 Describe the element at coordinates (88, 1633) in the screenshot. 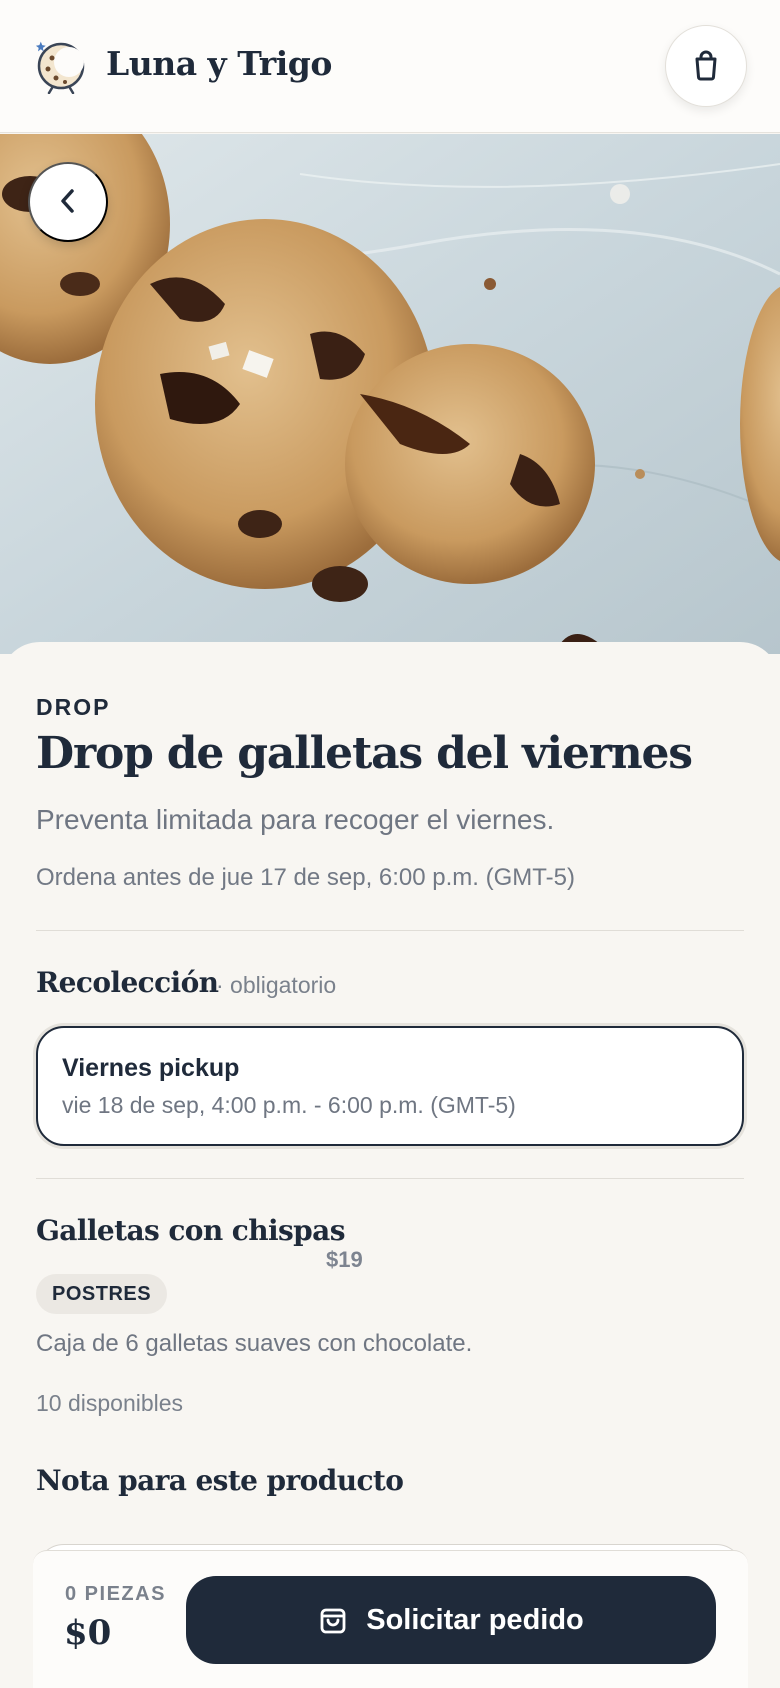

I see `order-total: $0` at that location.